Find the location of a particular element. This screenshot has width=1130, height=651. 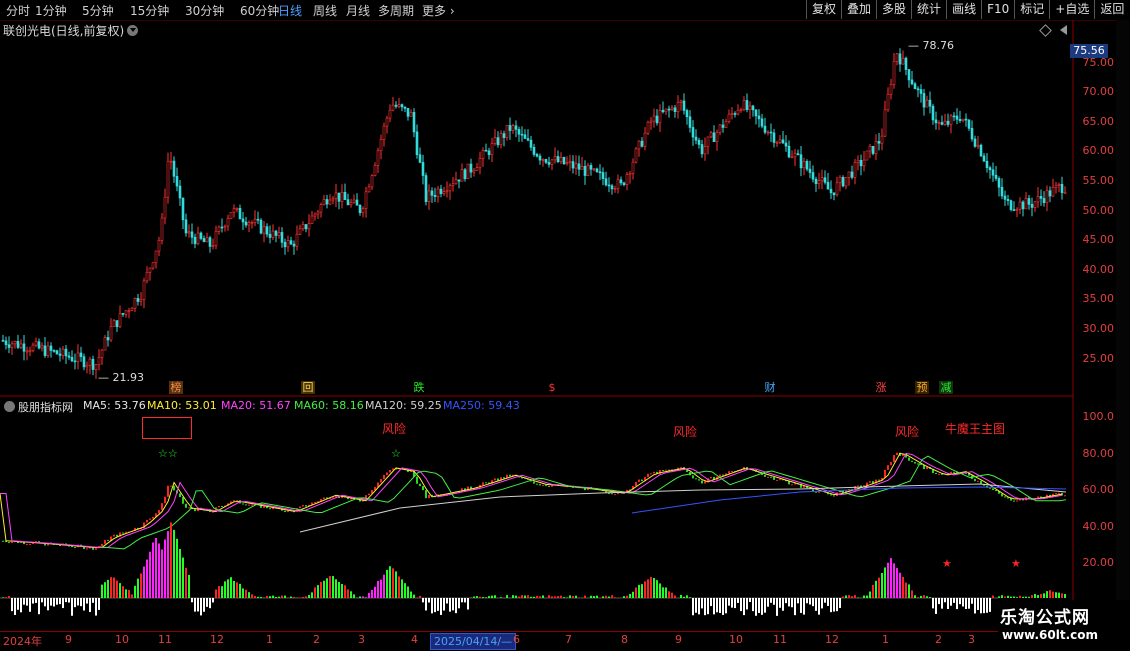

event-mark: 减 is located at coordinates (946, 387).